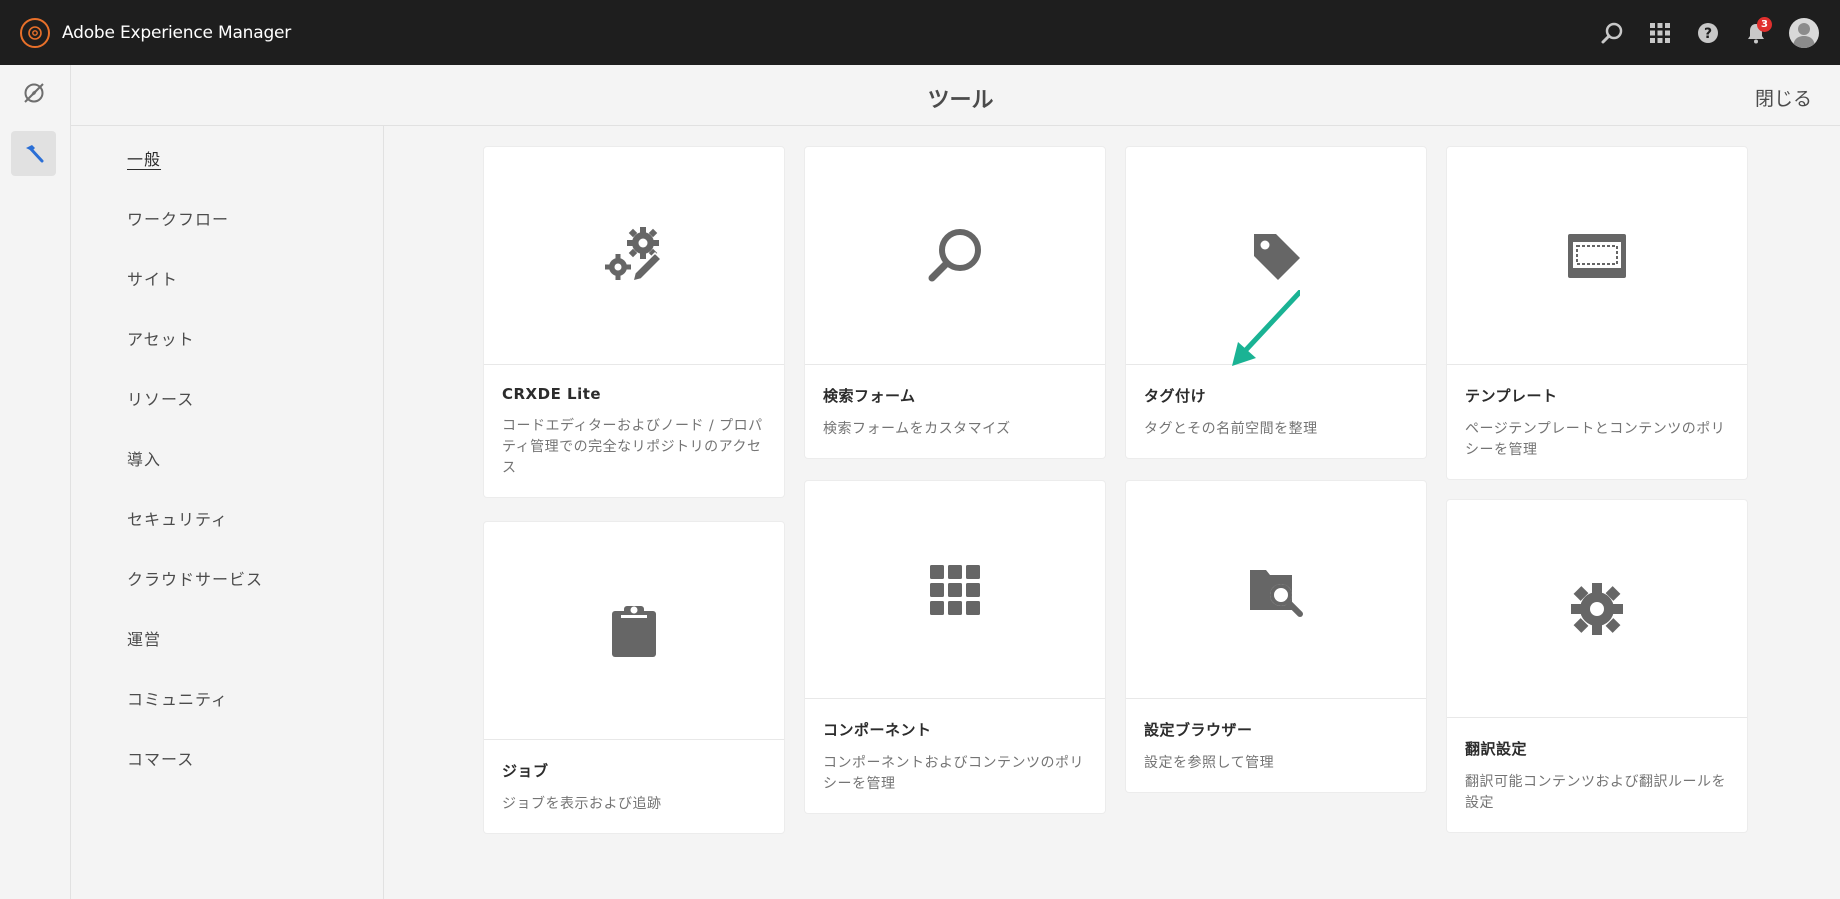 The image size is (1840, 899). Describe the element at coordinates (1783, 97) in the screenshot. I see `close-button: 閉じる` at that location.